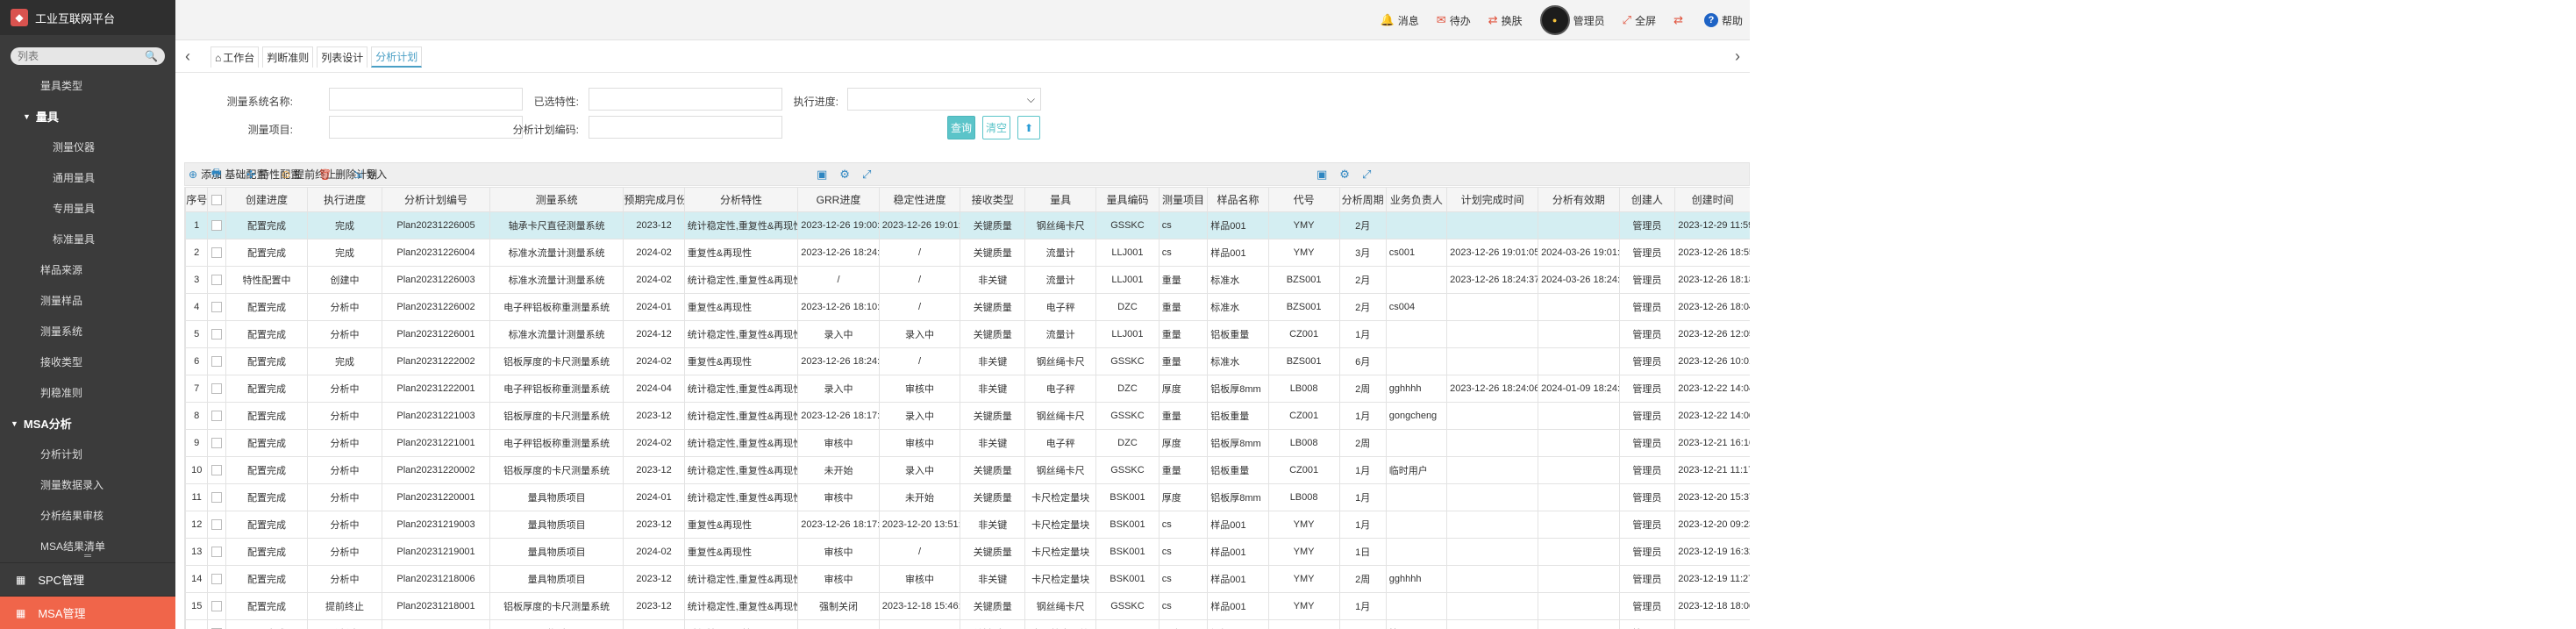  I want to click on column-header: 分析有效期, so click(1579, 200).